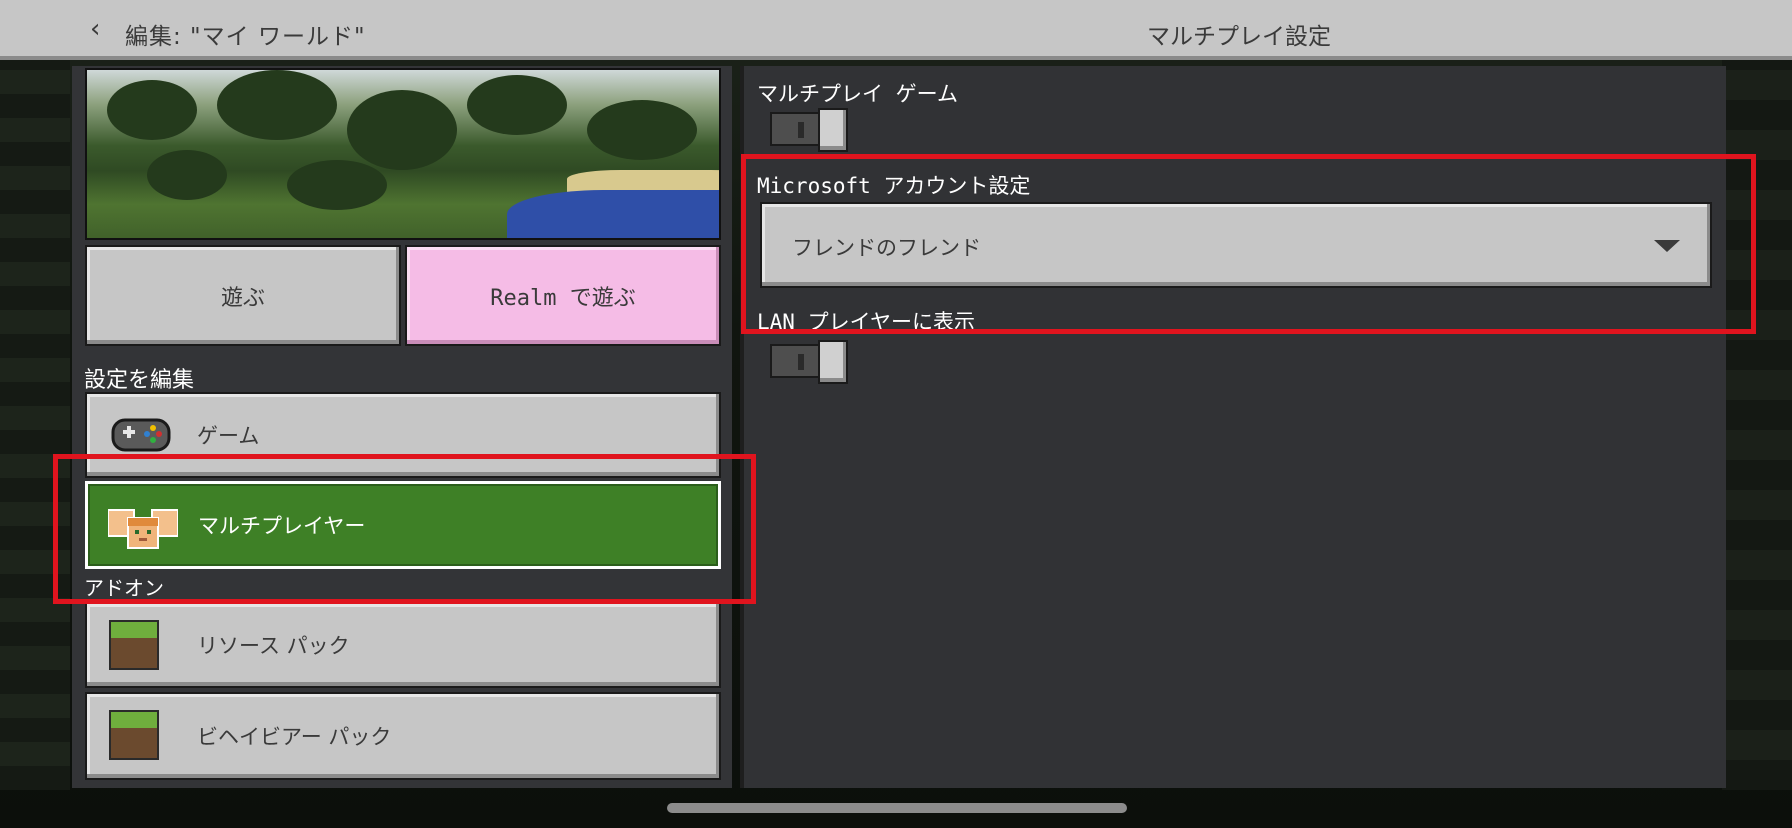 Image resolution: width=1792 pixels, height=828 pixels. Describe the element at coordinates (1248, 244) in the screenshot. I see `highlight-box-account-settings` at that location.